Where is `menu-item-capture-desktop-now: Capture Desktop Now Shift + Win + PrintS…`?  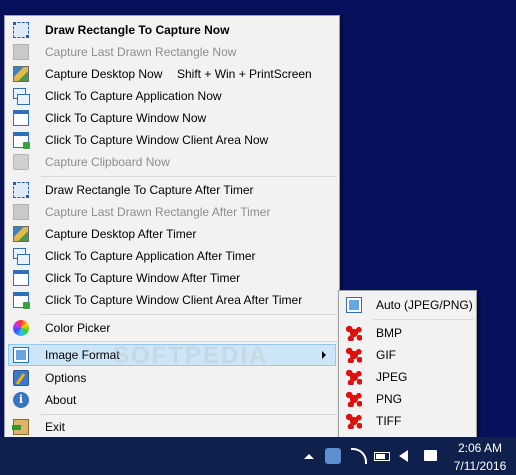 menu-item-capture-desktop-now: Capture Desktop Now Shift + Win + PrintS… is located at coordinates (172, 74).